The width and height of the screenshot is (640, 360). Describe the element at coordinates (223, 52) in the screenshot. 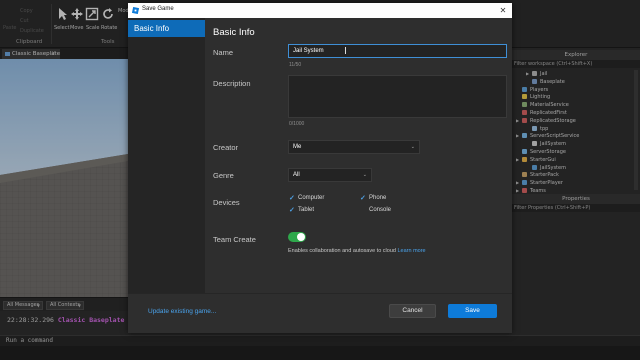

I see `name-label: Name` at that location.